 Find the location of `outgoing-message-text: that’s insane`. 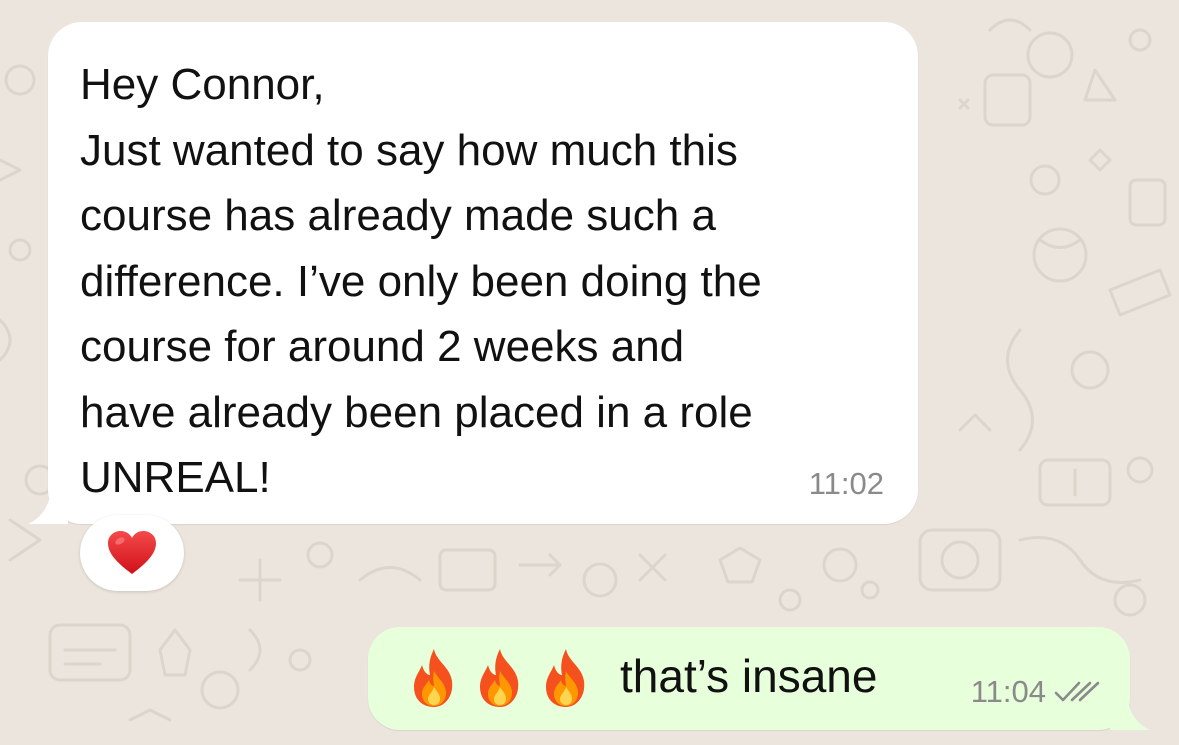

outgoing-message-text: that’s insane is located at coordinates (749, 676).